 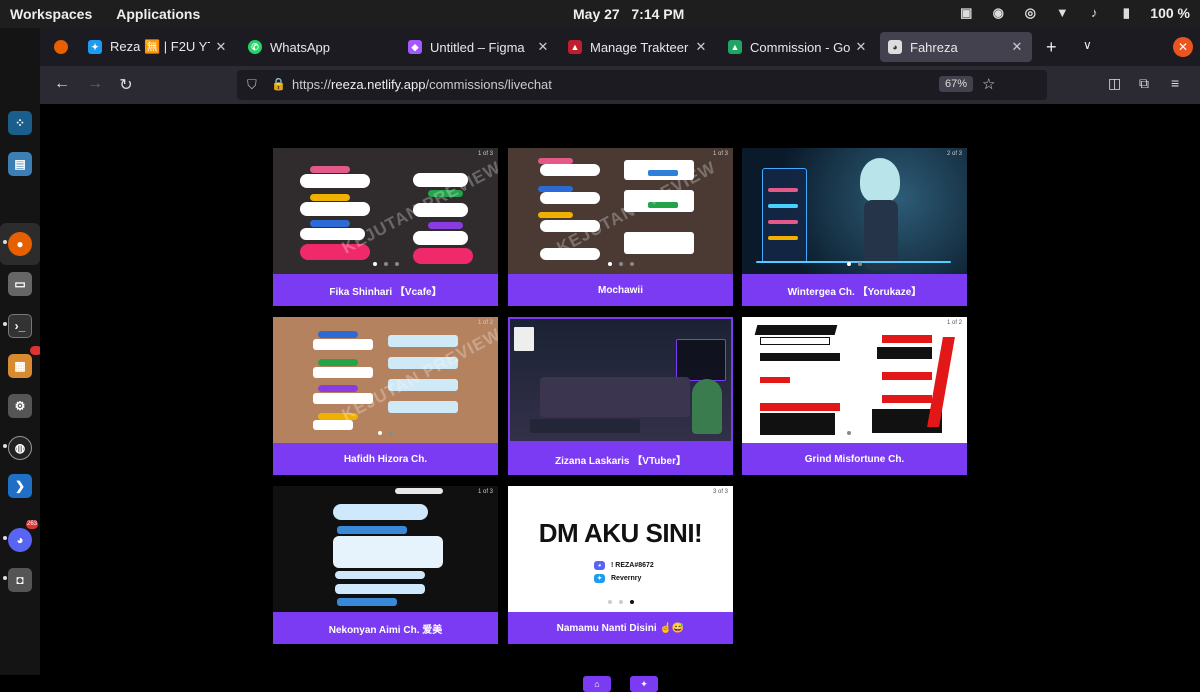 I want to click on shield-icon: ⛉, so click(x=252, y=85).